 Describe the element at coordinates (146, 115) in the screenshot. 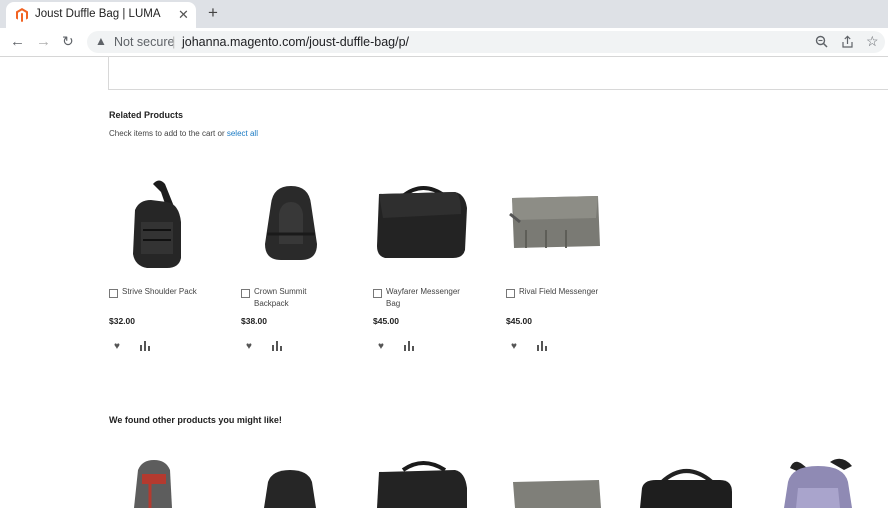

I see `related-products-heading: Related Products` at that location.